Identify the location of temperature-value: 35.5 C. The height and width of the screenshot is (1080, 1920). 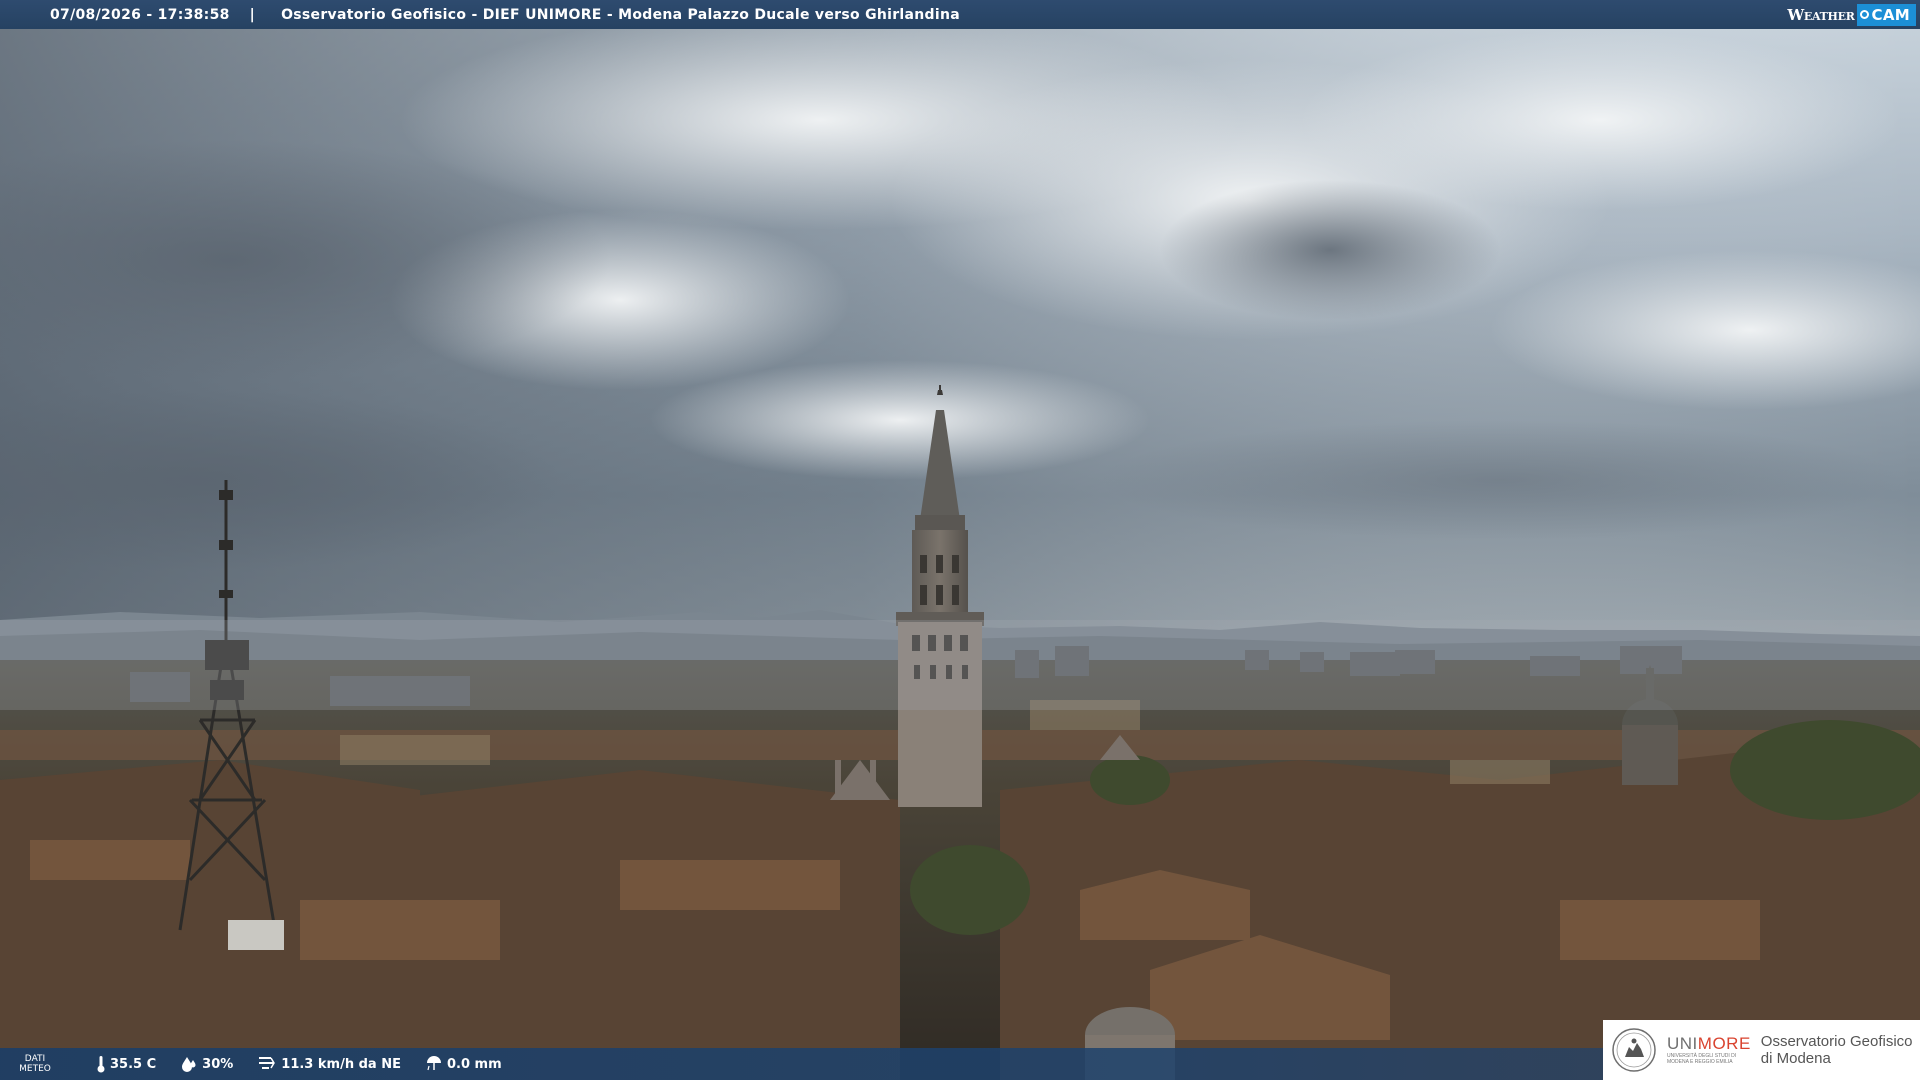
(133, 1064).